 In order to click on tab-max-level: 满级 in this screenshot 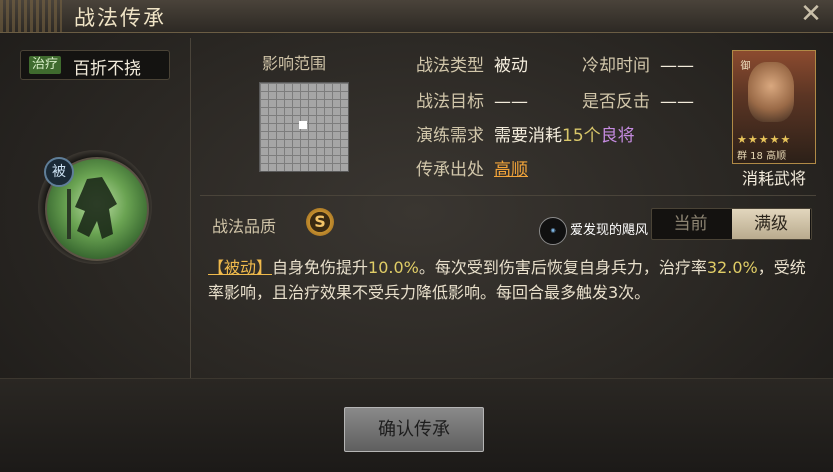, I will do `click(771, 224)`.